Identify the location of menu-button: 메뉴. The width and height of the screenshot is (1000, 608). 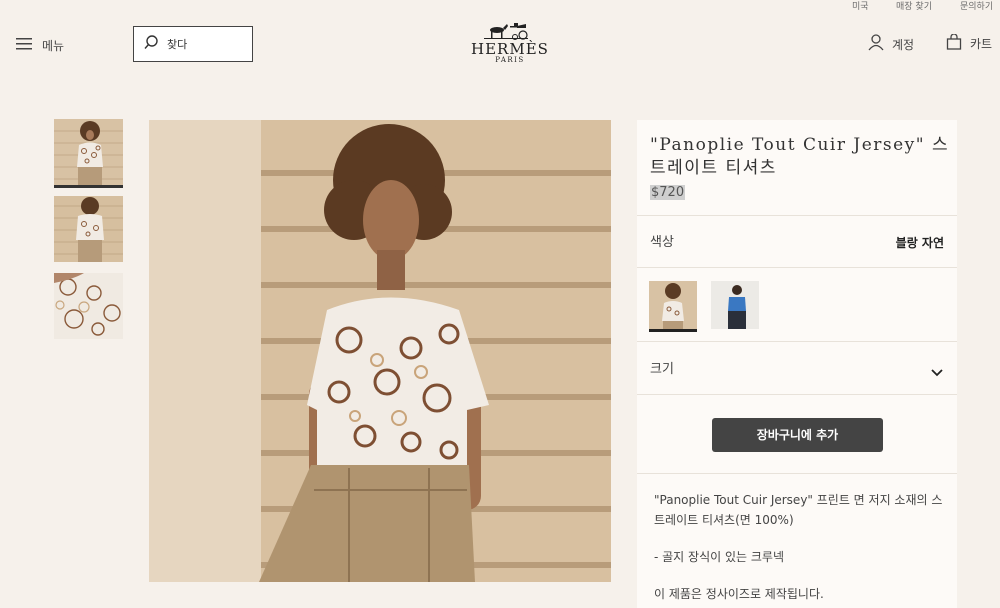
(40, 45).